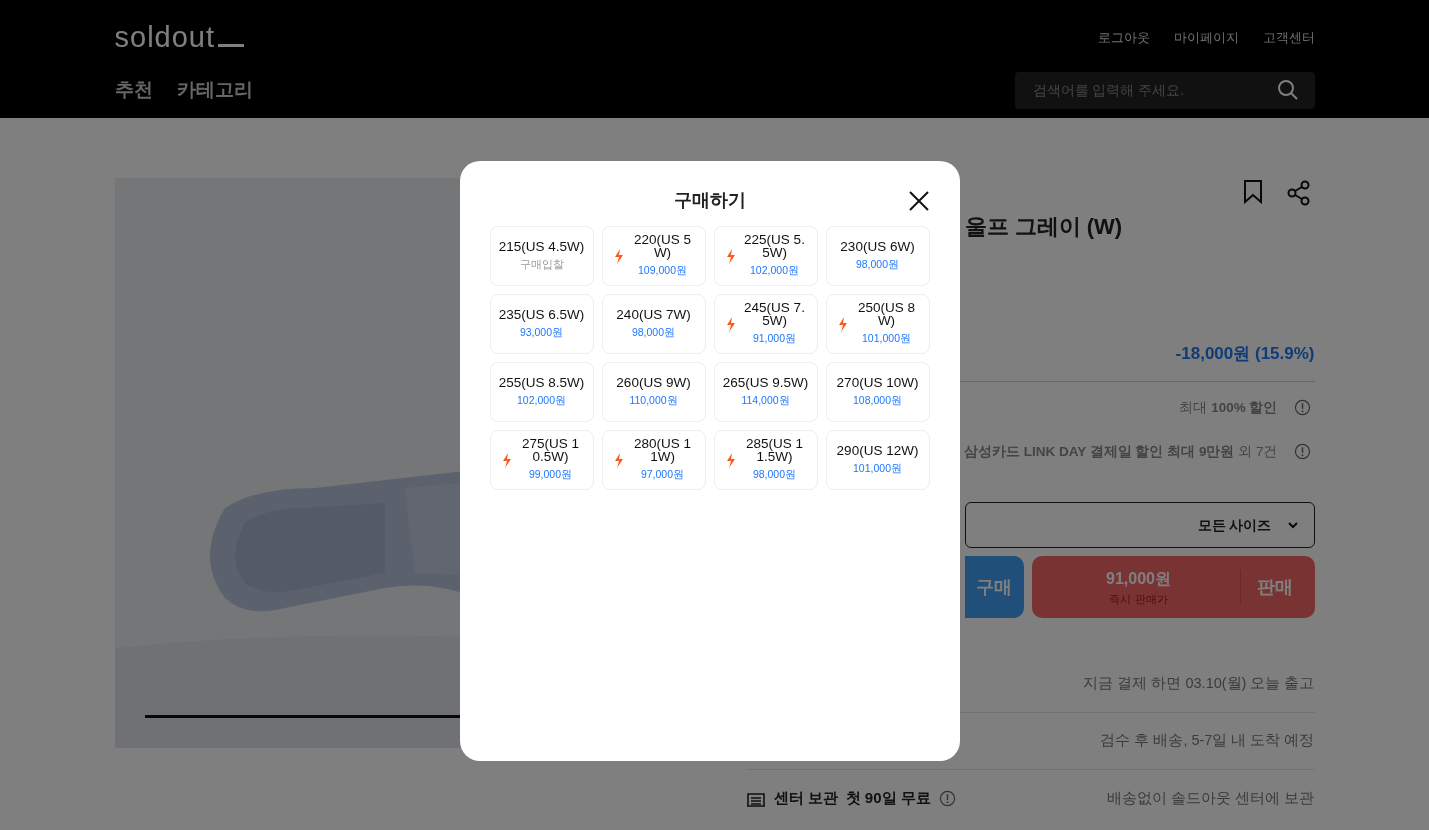  Describe the element at coordinates (1287, 90) in the screenshot. I see `search-icon` at that location.